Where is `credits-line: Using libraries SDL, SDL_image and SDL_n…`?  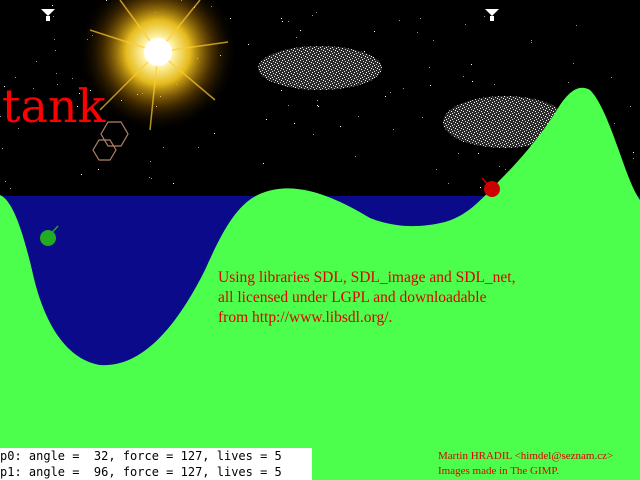 credits-line: Using libraries SDL, SDL_image and SDL_n… is located at coordinates (367, 277).